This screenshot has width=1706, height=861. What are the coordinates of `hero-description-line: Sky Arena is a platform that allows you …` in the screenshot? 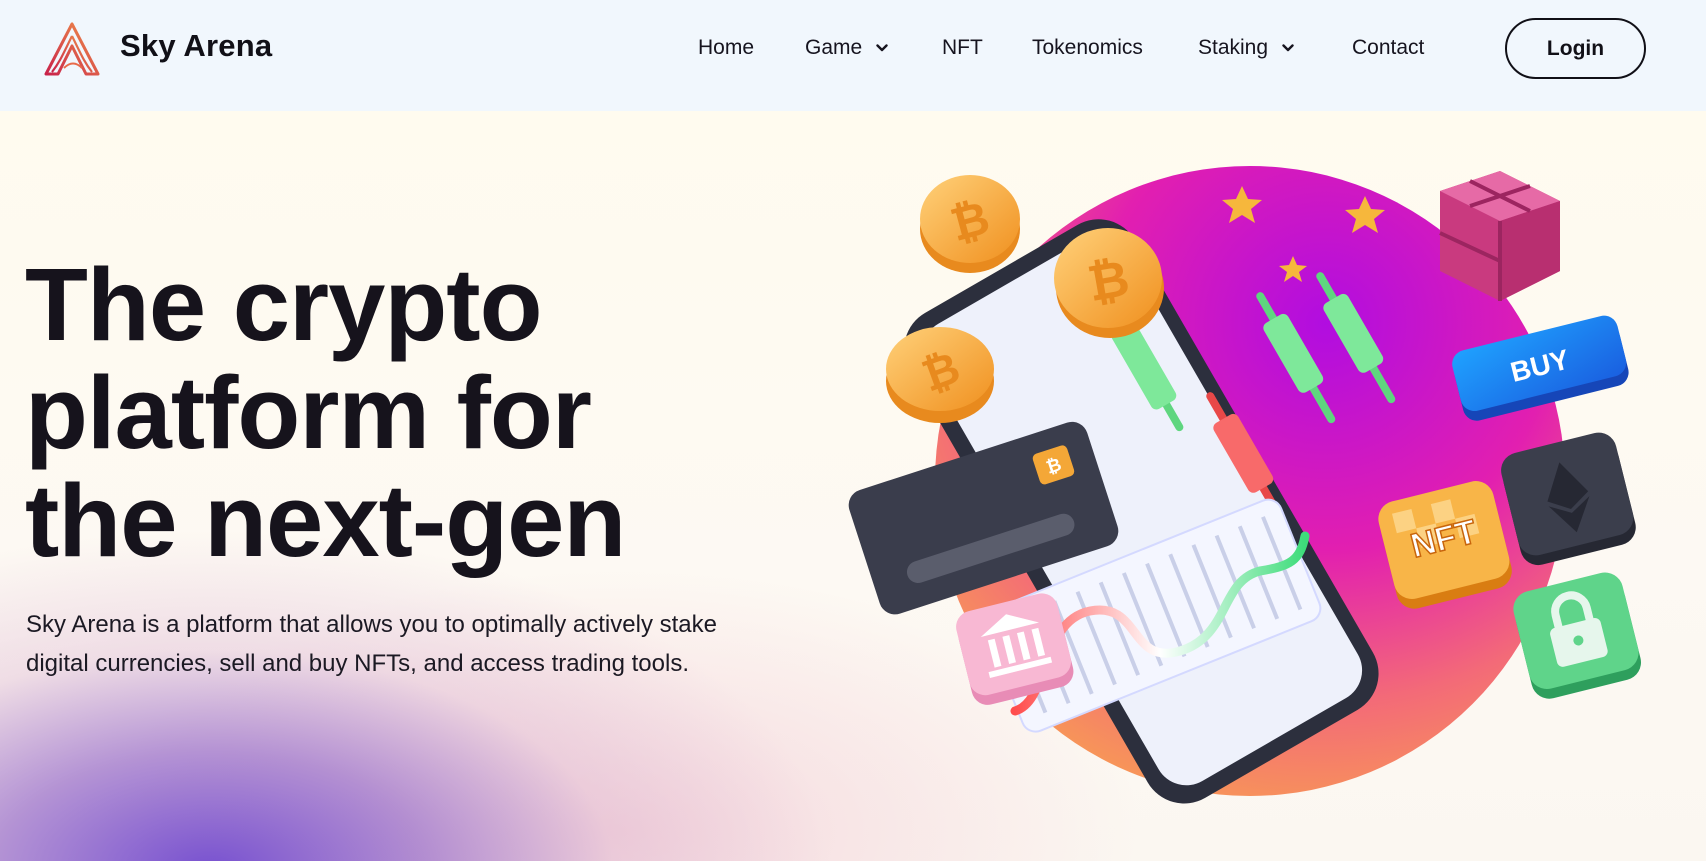 It's located at (371, 624).